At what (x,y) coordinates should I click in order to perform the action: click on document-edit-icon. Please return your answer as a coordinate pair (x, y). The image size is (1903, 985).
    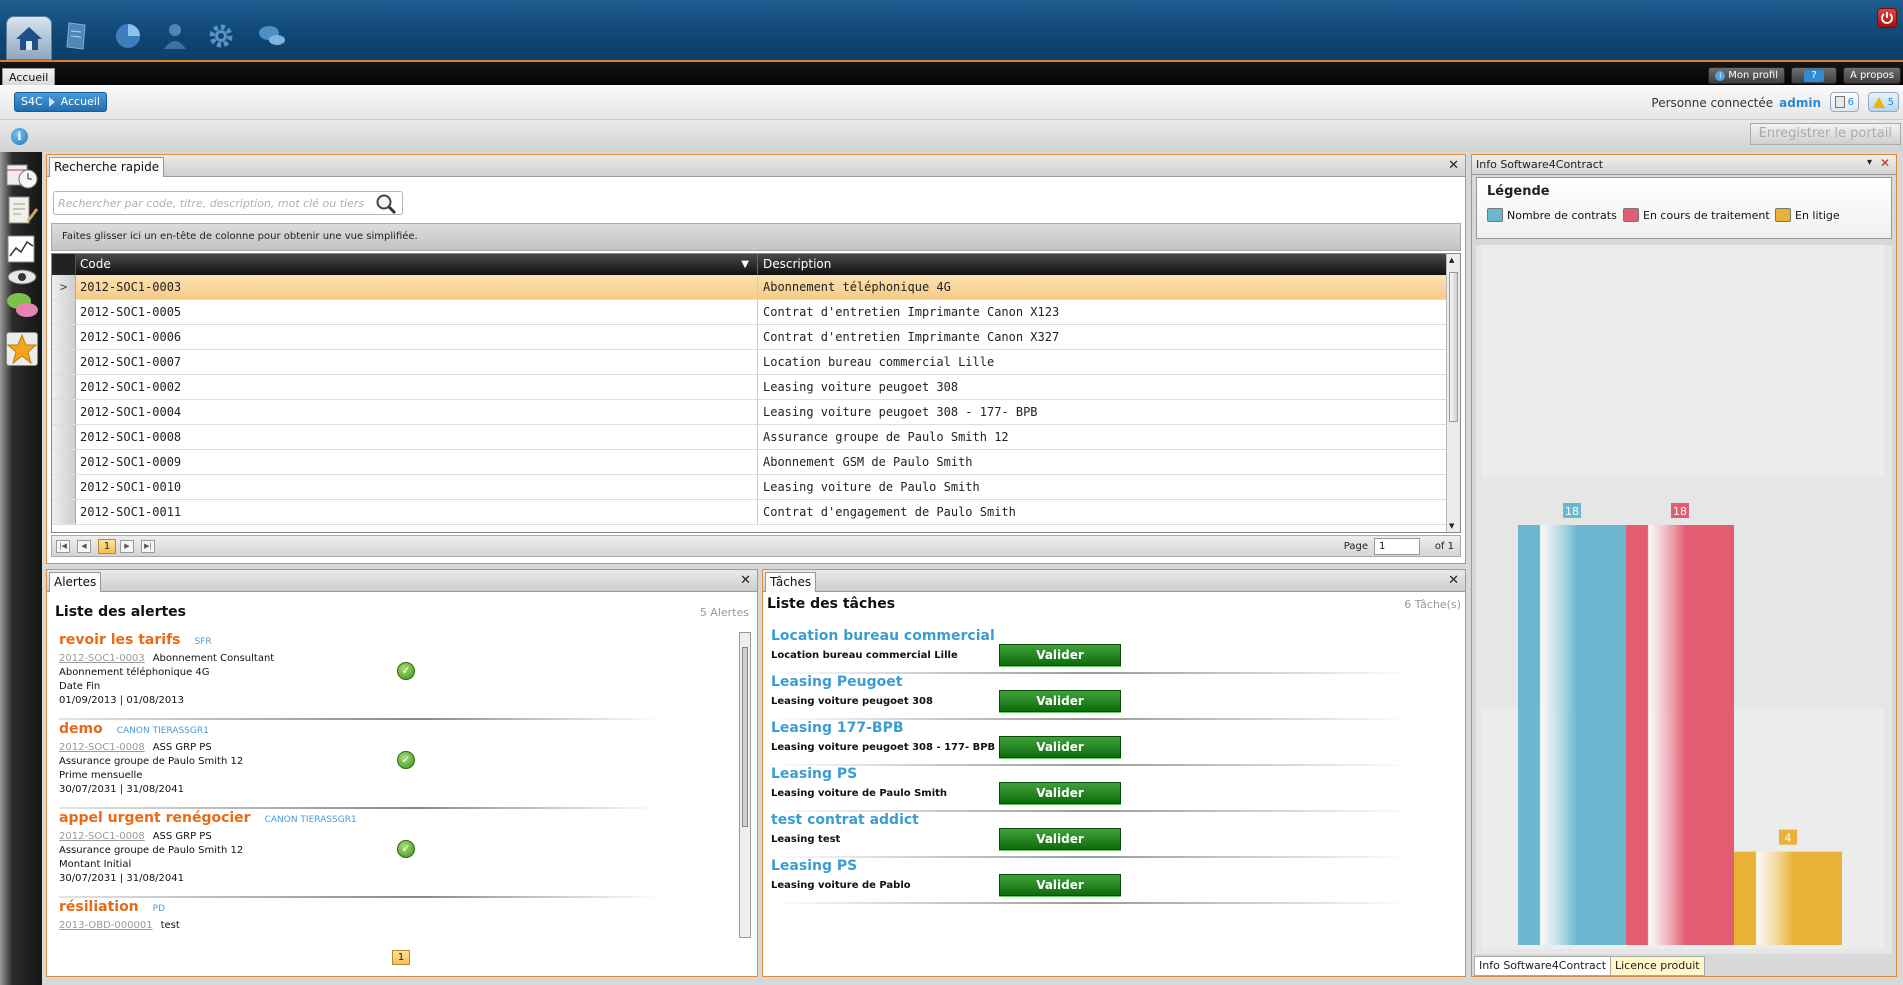
    Looking at the image, I should click on (22, 210).